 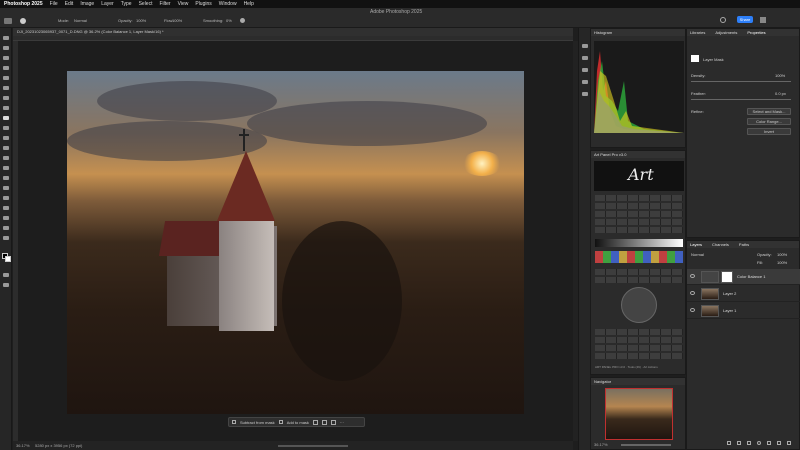 I want to click on home-icon, so click(x=8, y=21).